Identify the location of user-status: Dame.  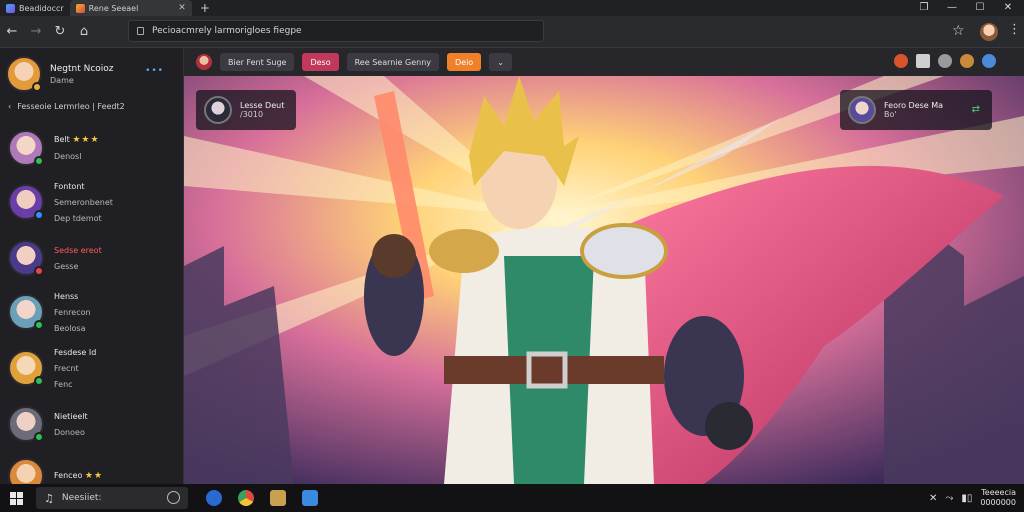
(62, 80).